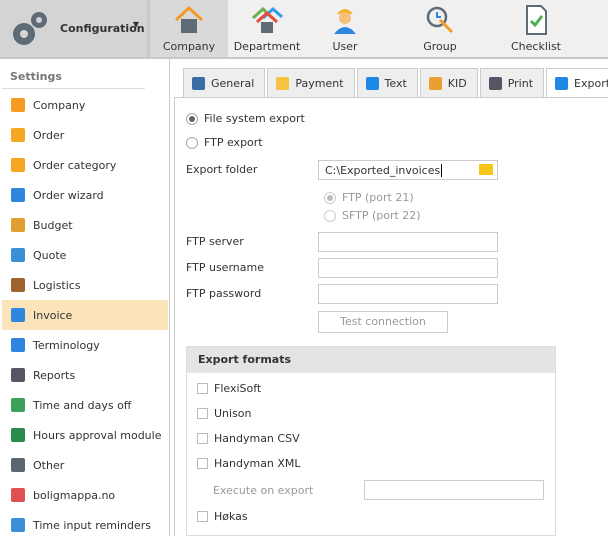 This screenshot has width=608, height=540. Describe the element at coordinates (85, 135) in the screenshot. I see `sidebar-item-order: Order` at that location.